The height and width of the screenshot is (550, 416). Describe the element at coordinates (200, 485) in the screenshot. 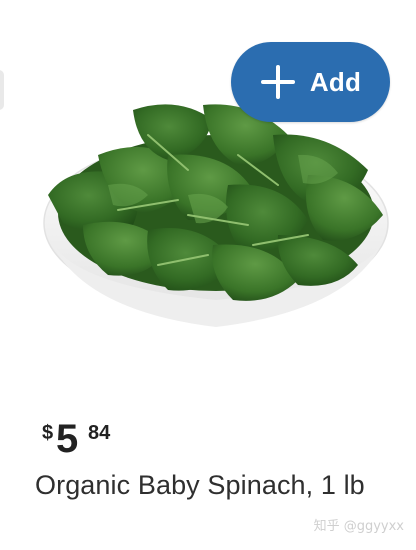

I see `product-title: Organic Baby Spinach, 1 lb` at that location.